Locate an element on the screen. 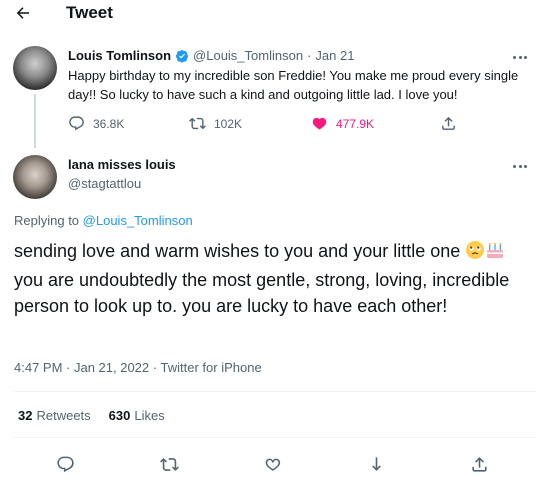 Image resolution: width=550 pixels, height=496 pixels. arrow-left-icon is located at coordinates (22, 13).